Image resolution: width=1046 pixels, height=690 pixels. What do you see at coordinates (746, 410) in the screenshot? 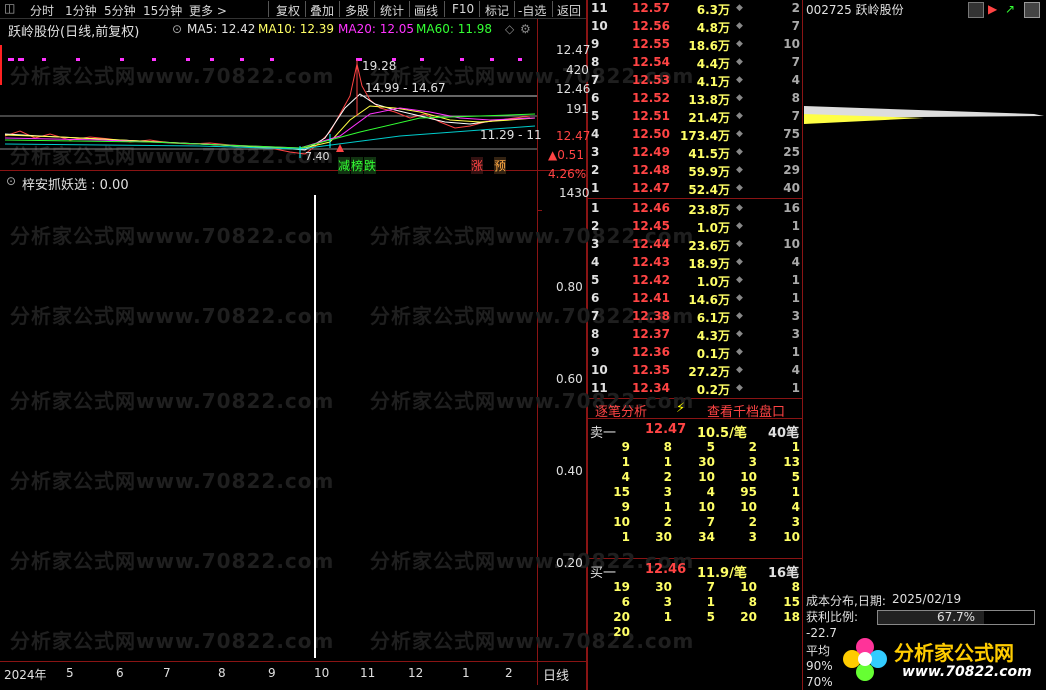
I see `tab-thousand-depth: 查看千档盘口` at bounding box center [746, 410].